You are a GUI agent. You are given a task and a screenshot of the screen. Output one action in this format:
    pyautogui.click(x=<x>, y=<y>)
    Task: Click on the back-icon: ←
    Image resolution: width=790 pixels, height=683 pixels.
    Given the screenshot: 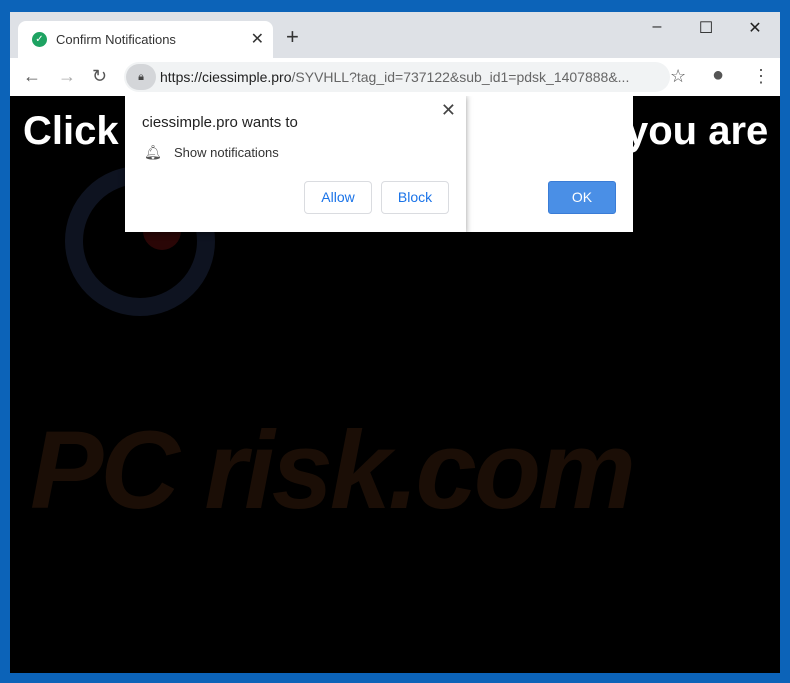 What is the action you would take?
    pyautogui.click(x=32, y=76)
    